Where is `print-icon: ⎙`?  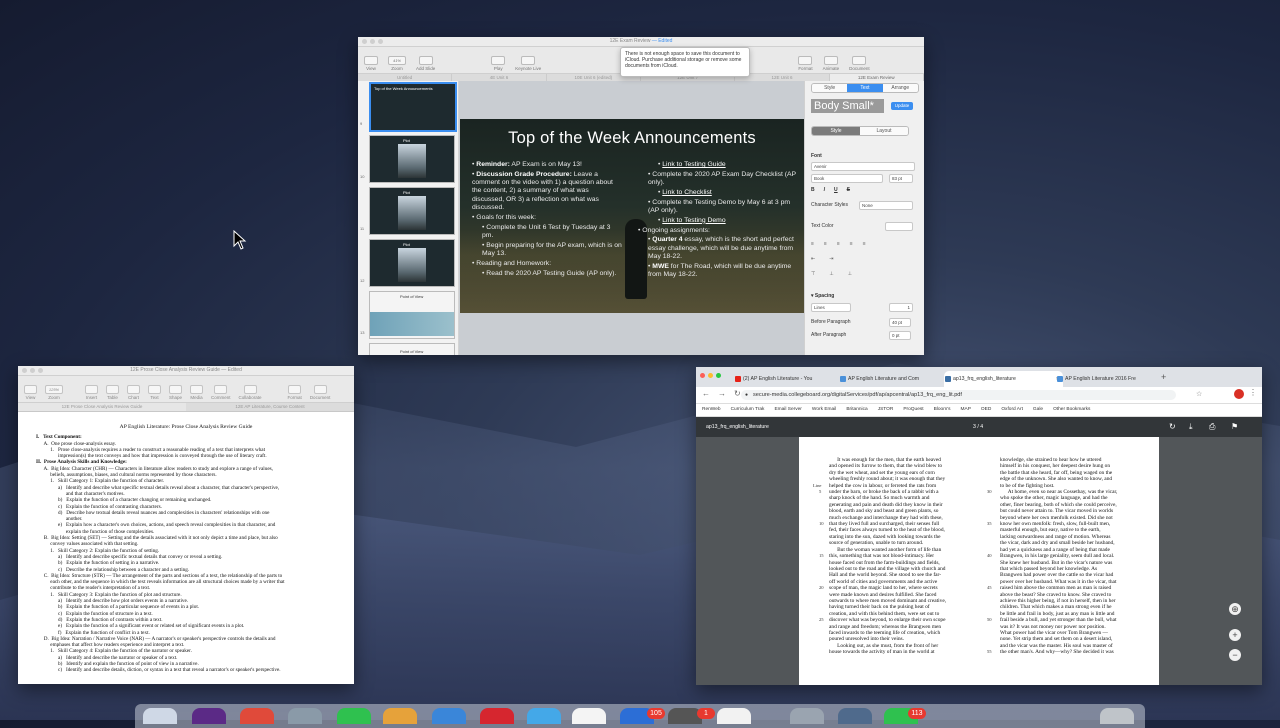 print-icon: ⎙ is located at coordinates (1212, 427).